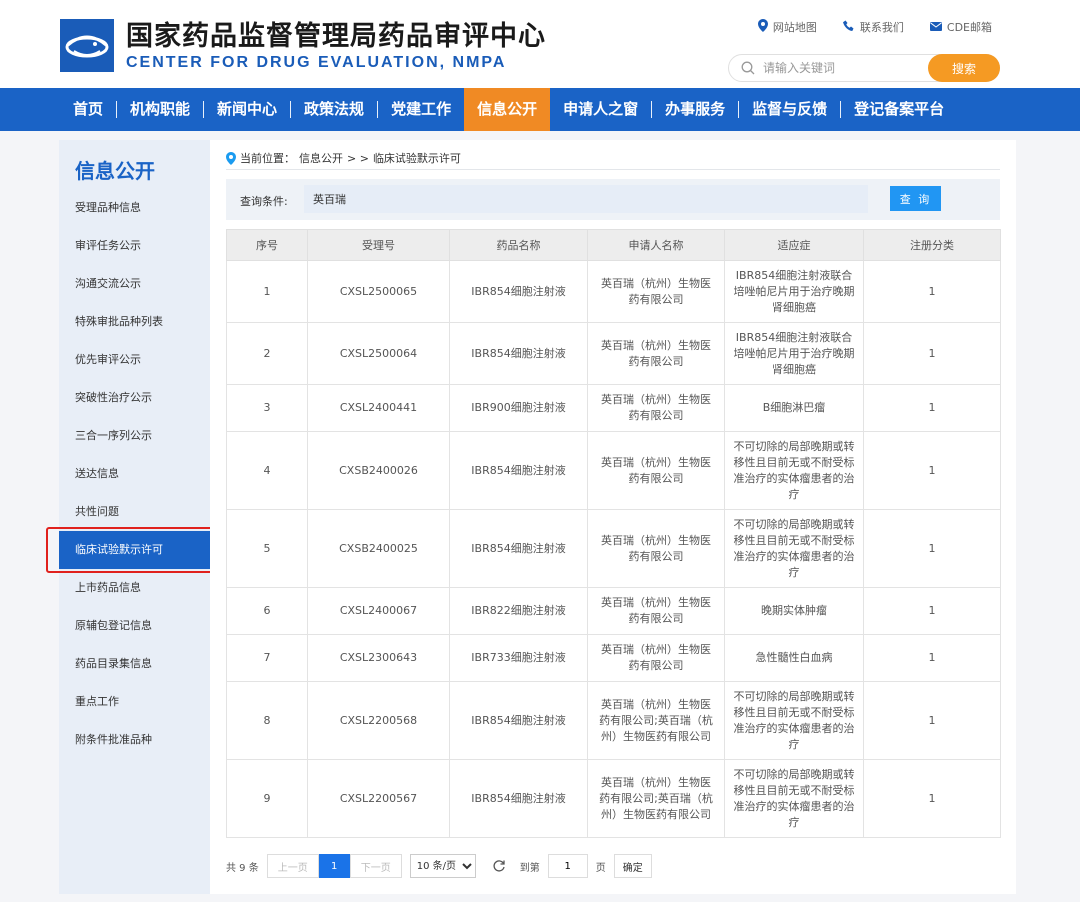  Describe the element at coordinates (935, 27) in the screenshot. I see `mail-icon` at that location.